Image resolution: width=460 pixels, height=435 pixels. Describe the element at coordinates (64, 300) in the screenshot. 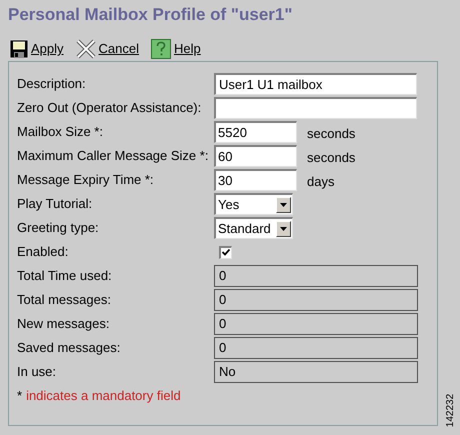

I see `field-label: Total messages:` at that location.